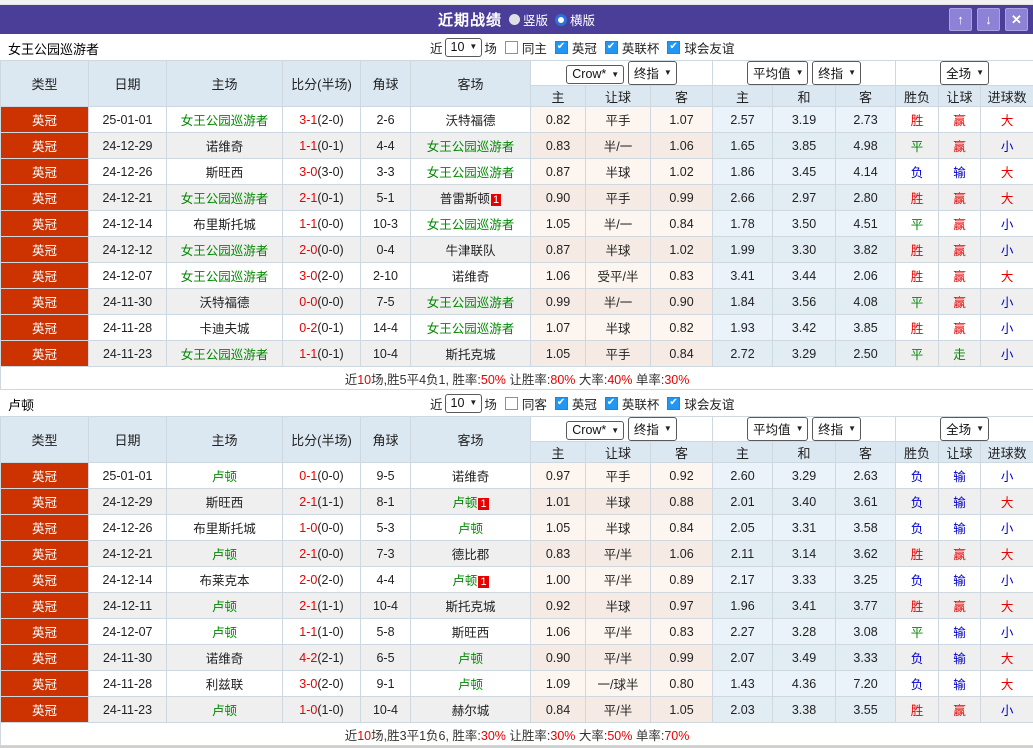  I want to click on radio-horizontal-icon, so click(561, 20).